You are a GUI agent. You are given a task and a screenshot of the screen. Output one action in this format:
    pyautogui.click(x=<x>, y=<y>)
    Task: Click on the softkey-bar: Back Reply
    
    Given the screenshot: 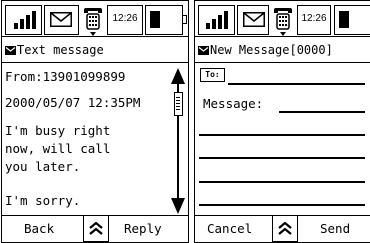 What is the action you would take?
    pyautogui.click(x=95, y=228)
    